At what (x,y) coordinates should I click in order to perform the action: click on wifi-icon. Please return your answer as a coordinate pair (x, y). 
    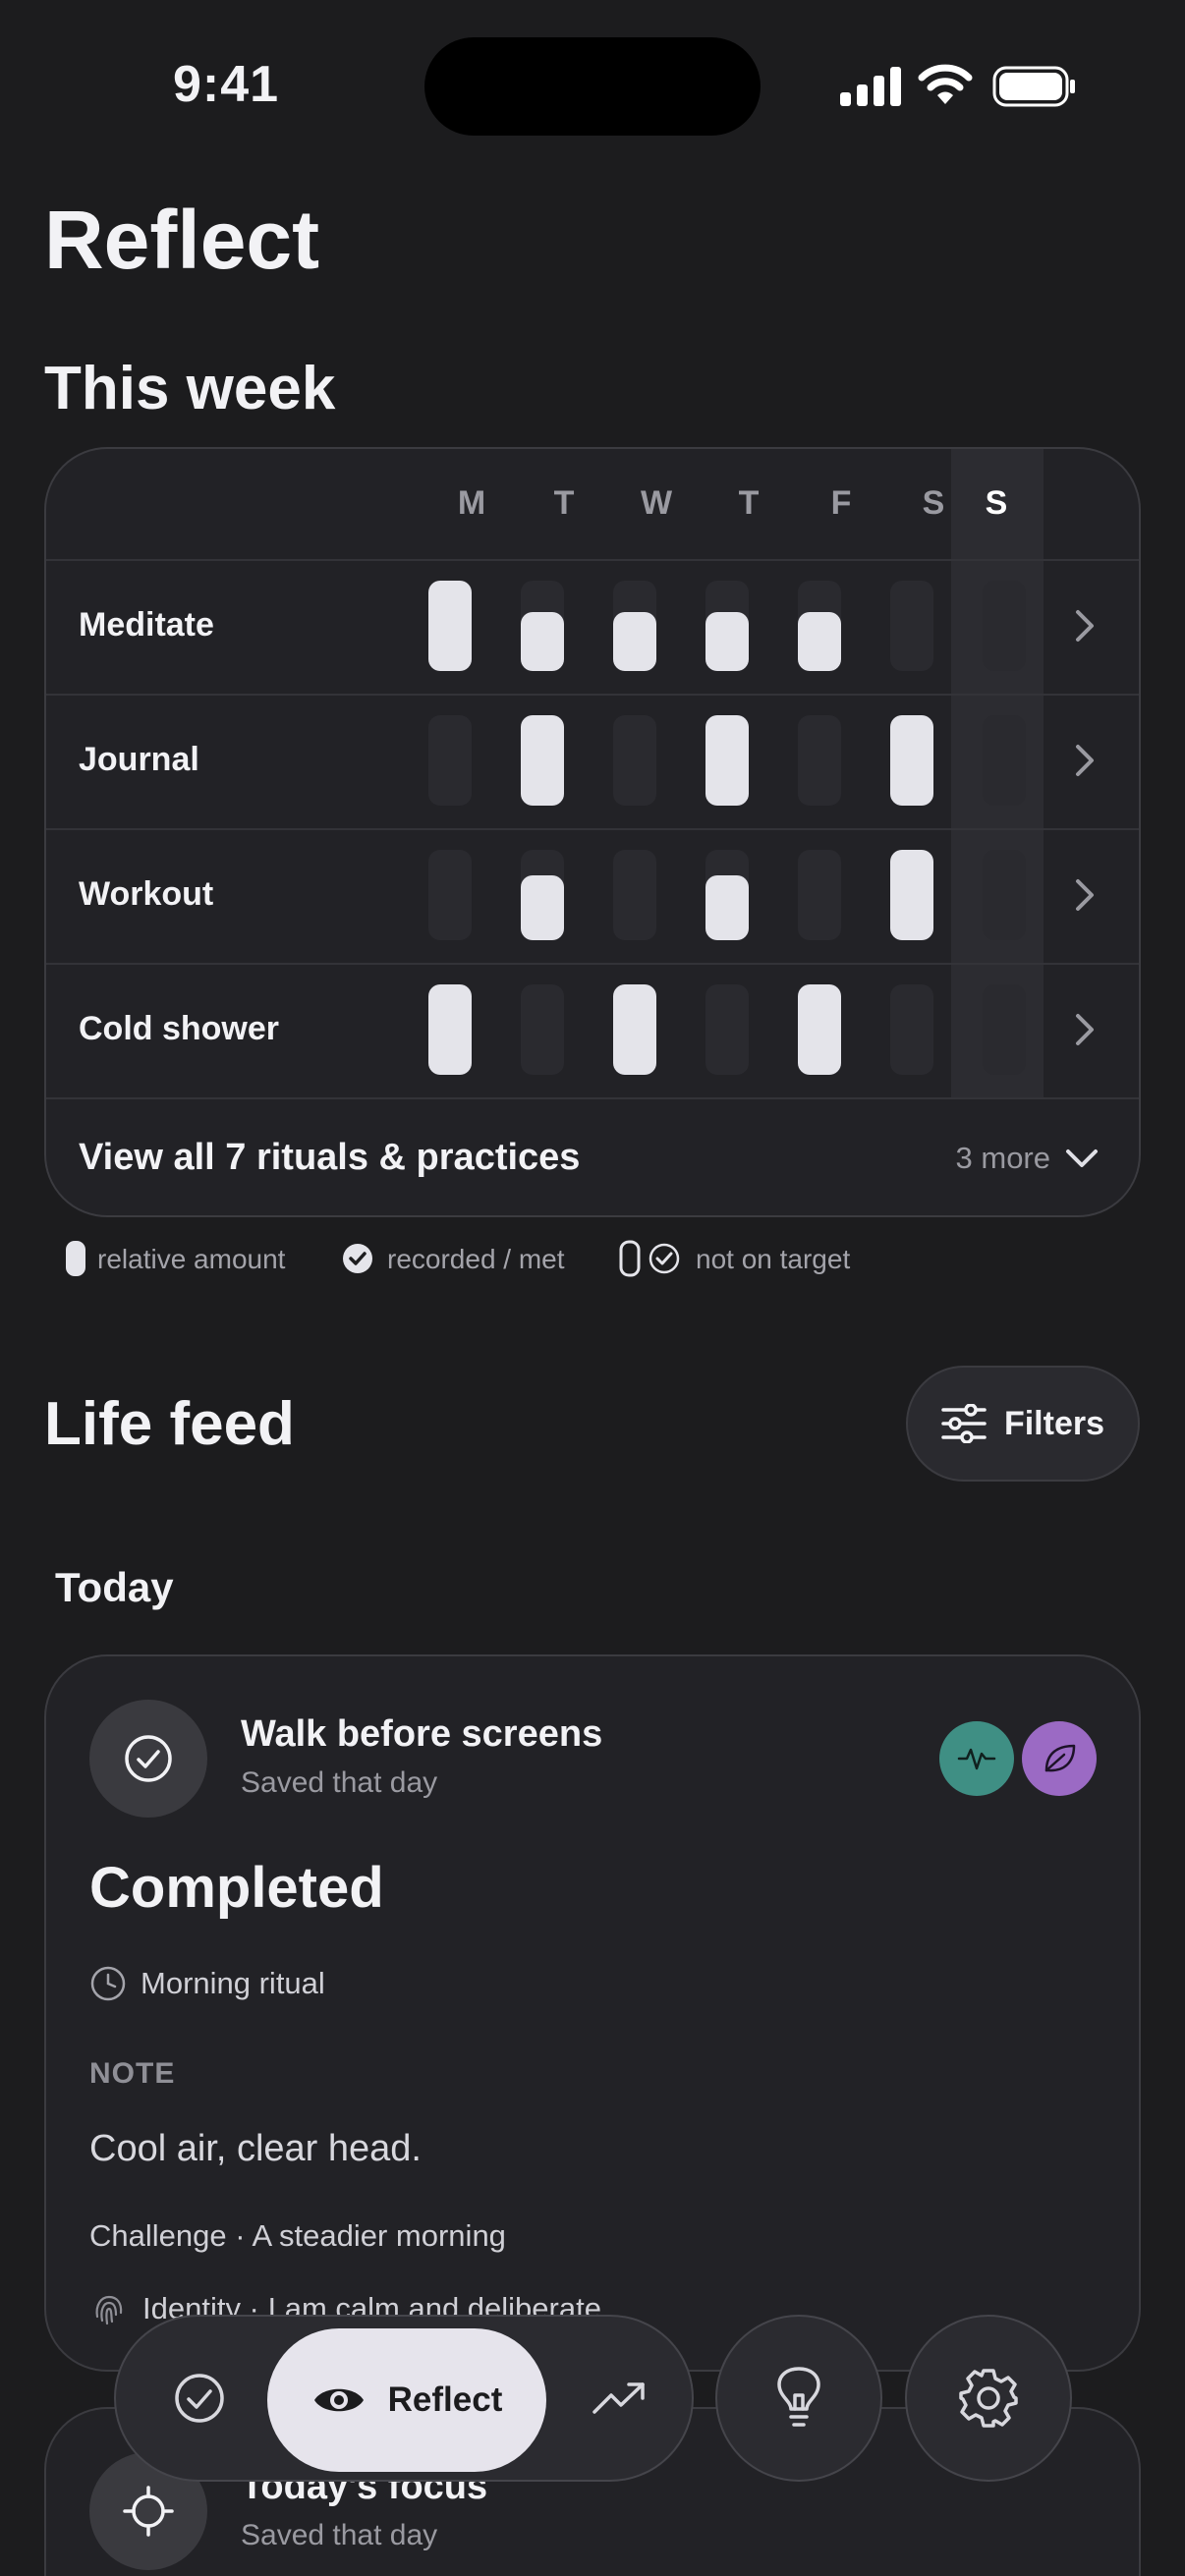
    Looking at the image, I should click on (946, 84).